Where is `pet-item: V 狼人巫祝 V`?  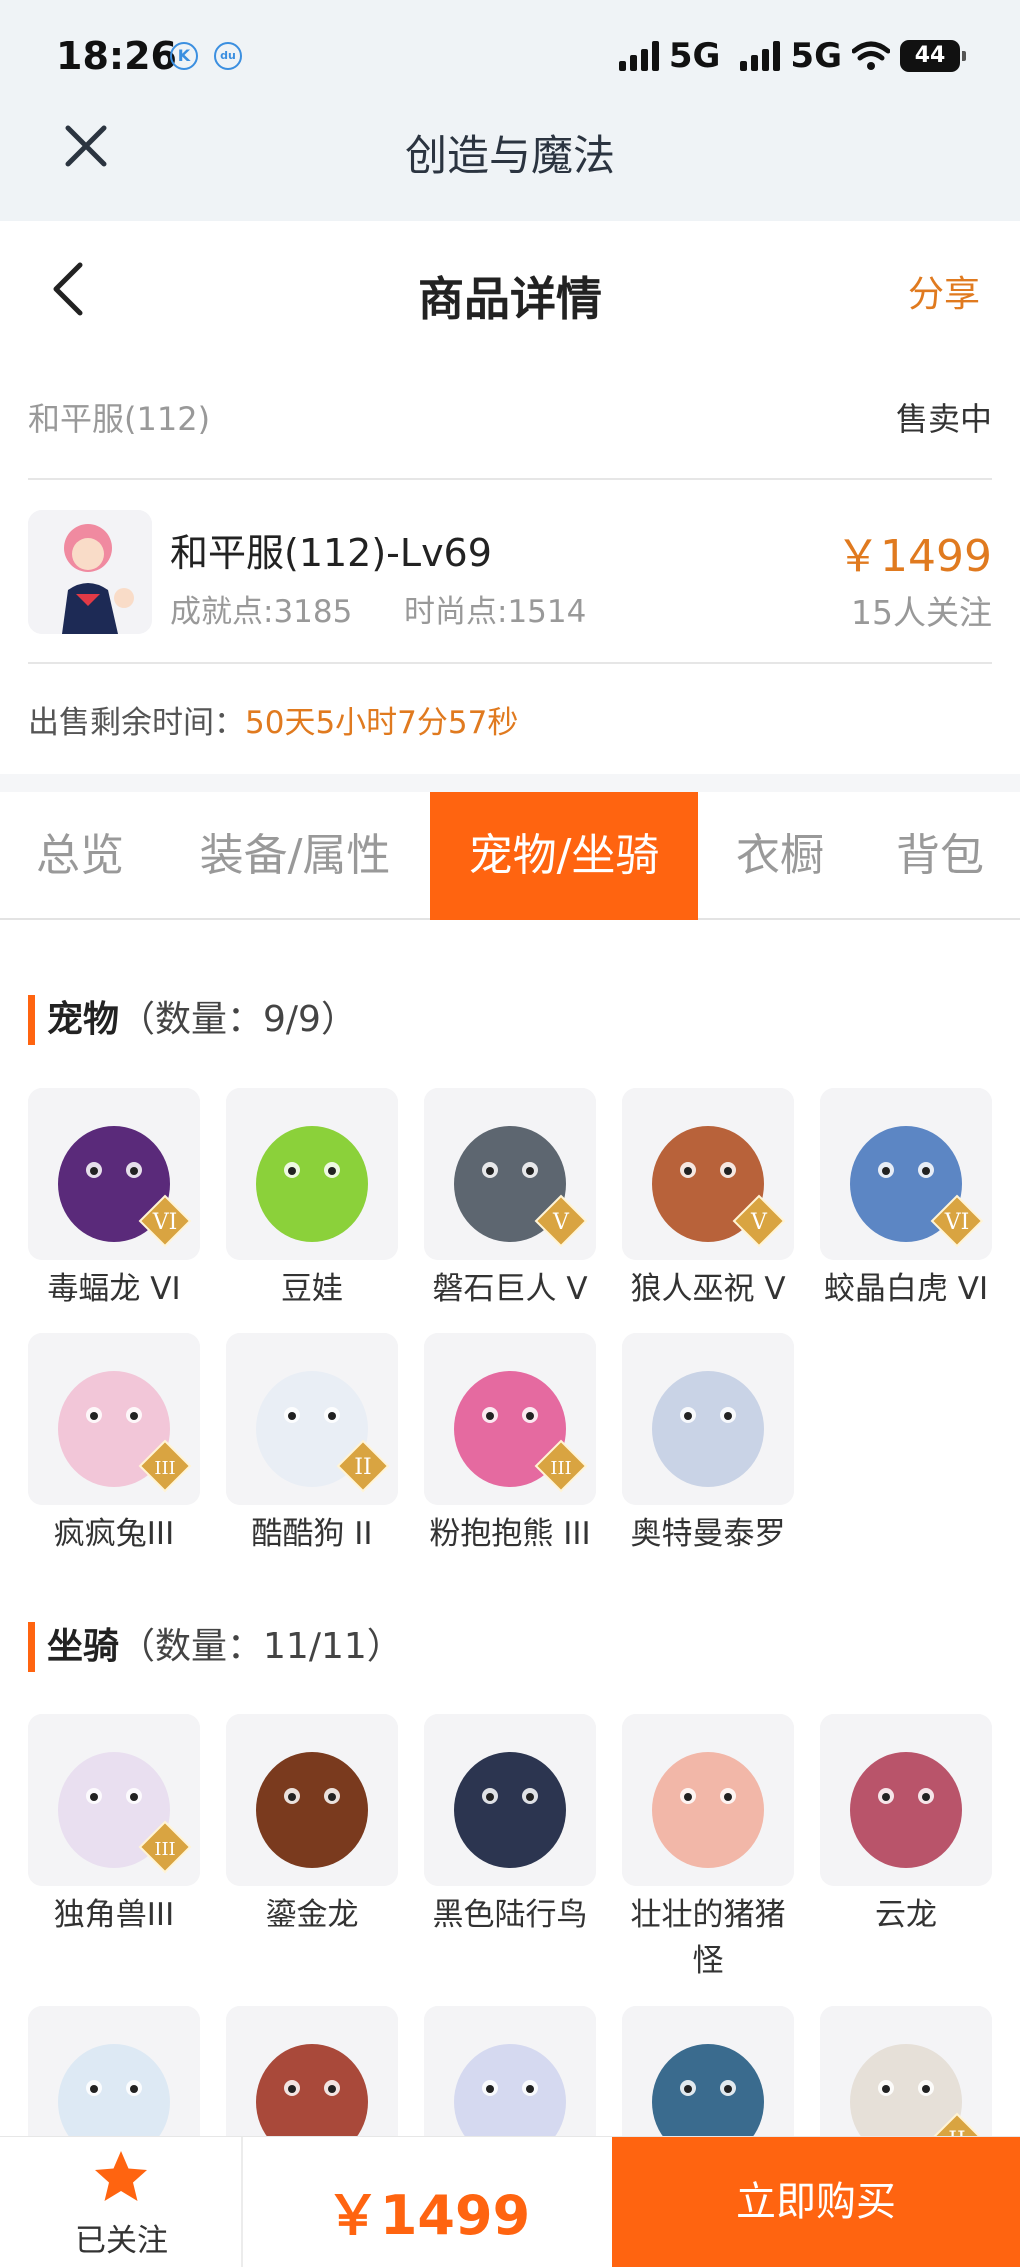
pet-item: V 狼人巫祝 V is located at coordinates (708, 1200).